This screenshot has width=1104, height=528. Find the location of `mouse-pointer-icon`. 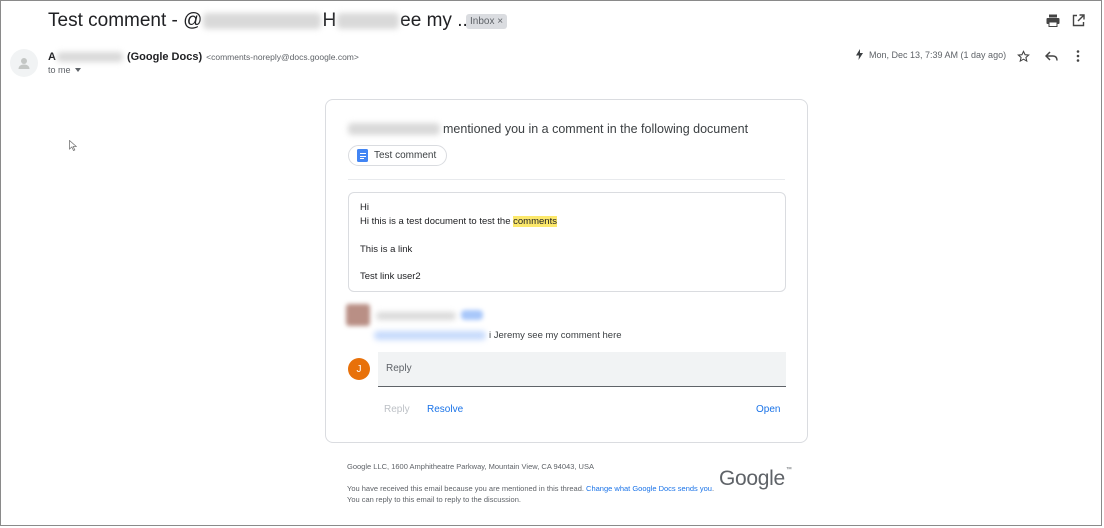

mouse-pointer-icon is located at coordinates (73, 147).